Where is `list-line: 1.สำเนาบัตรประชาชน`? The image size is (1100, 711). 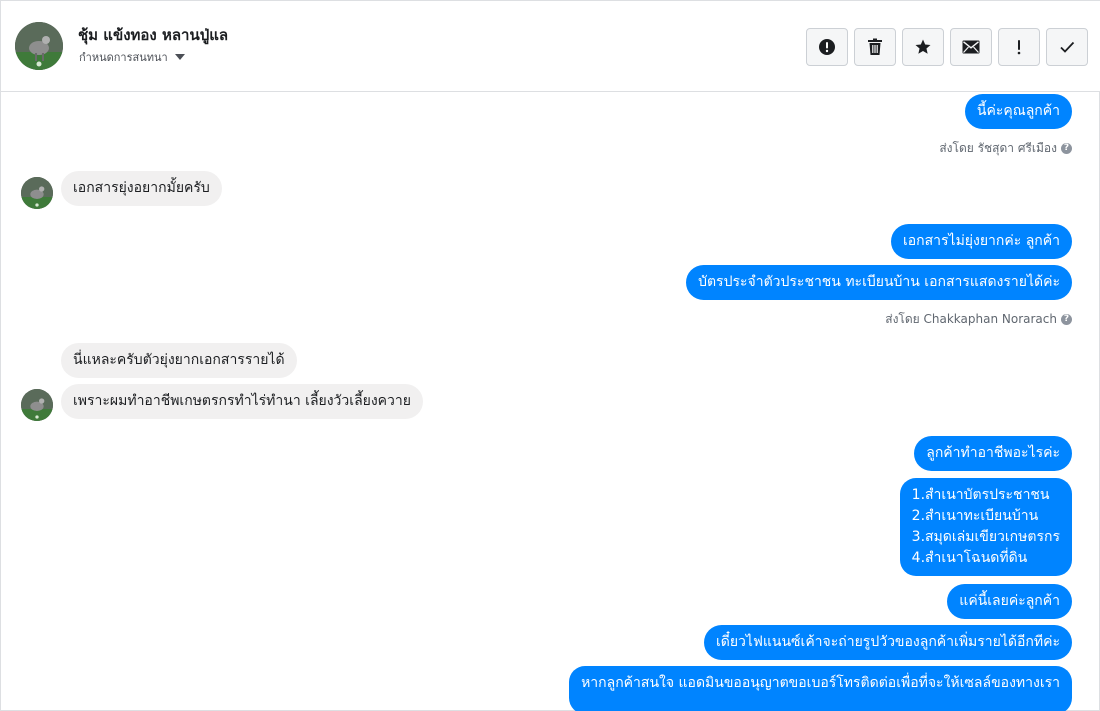 list-line: 1.สำเนาบัตรประชาชน is located at coordinates (980, 495).